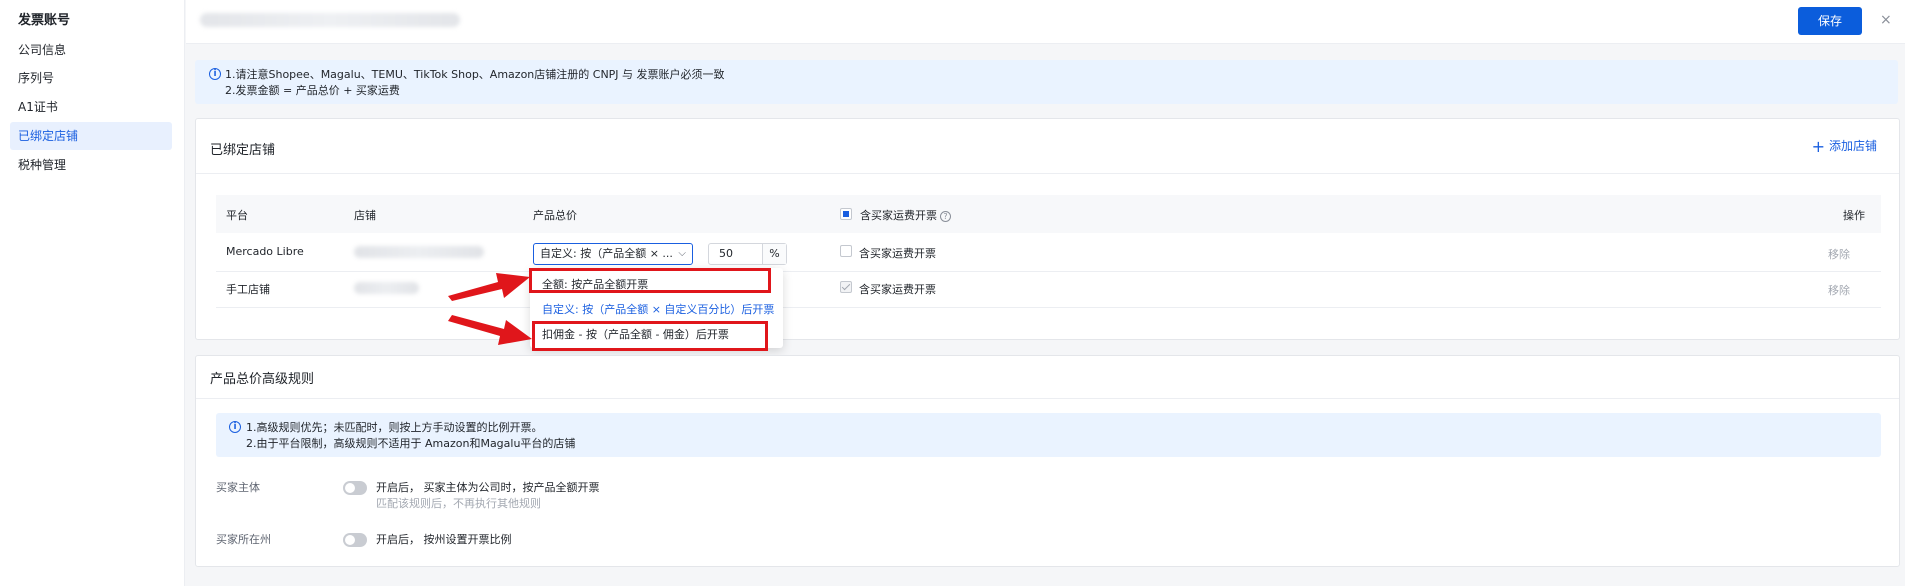 The image size is (1905, 586). What do you see at coordinates (411, 443) in the screenshot?
I see `advanced-notice-line-2: 2.由于平台限制，高级规则不适用于 Amazon和Magalu平台的店铺` at bounding box center [411, 443].